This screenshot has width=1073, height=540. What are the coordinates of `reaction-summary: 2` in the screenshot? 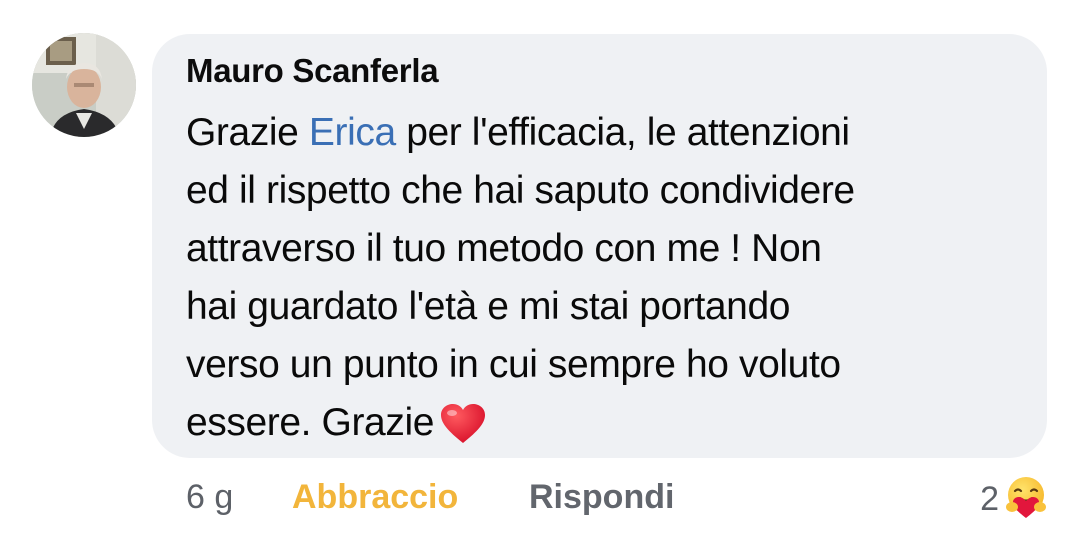 It's located at (1014, 499).